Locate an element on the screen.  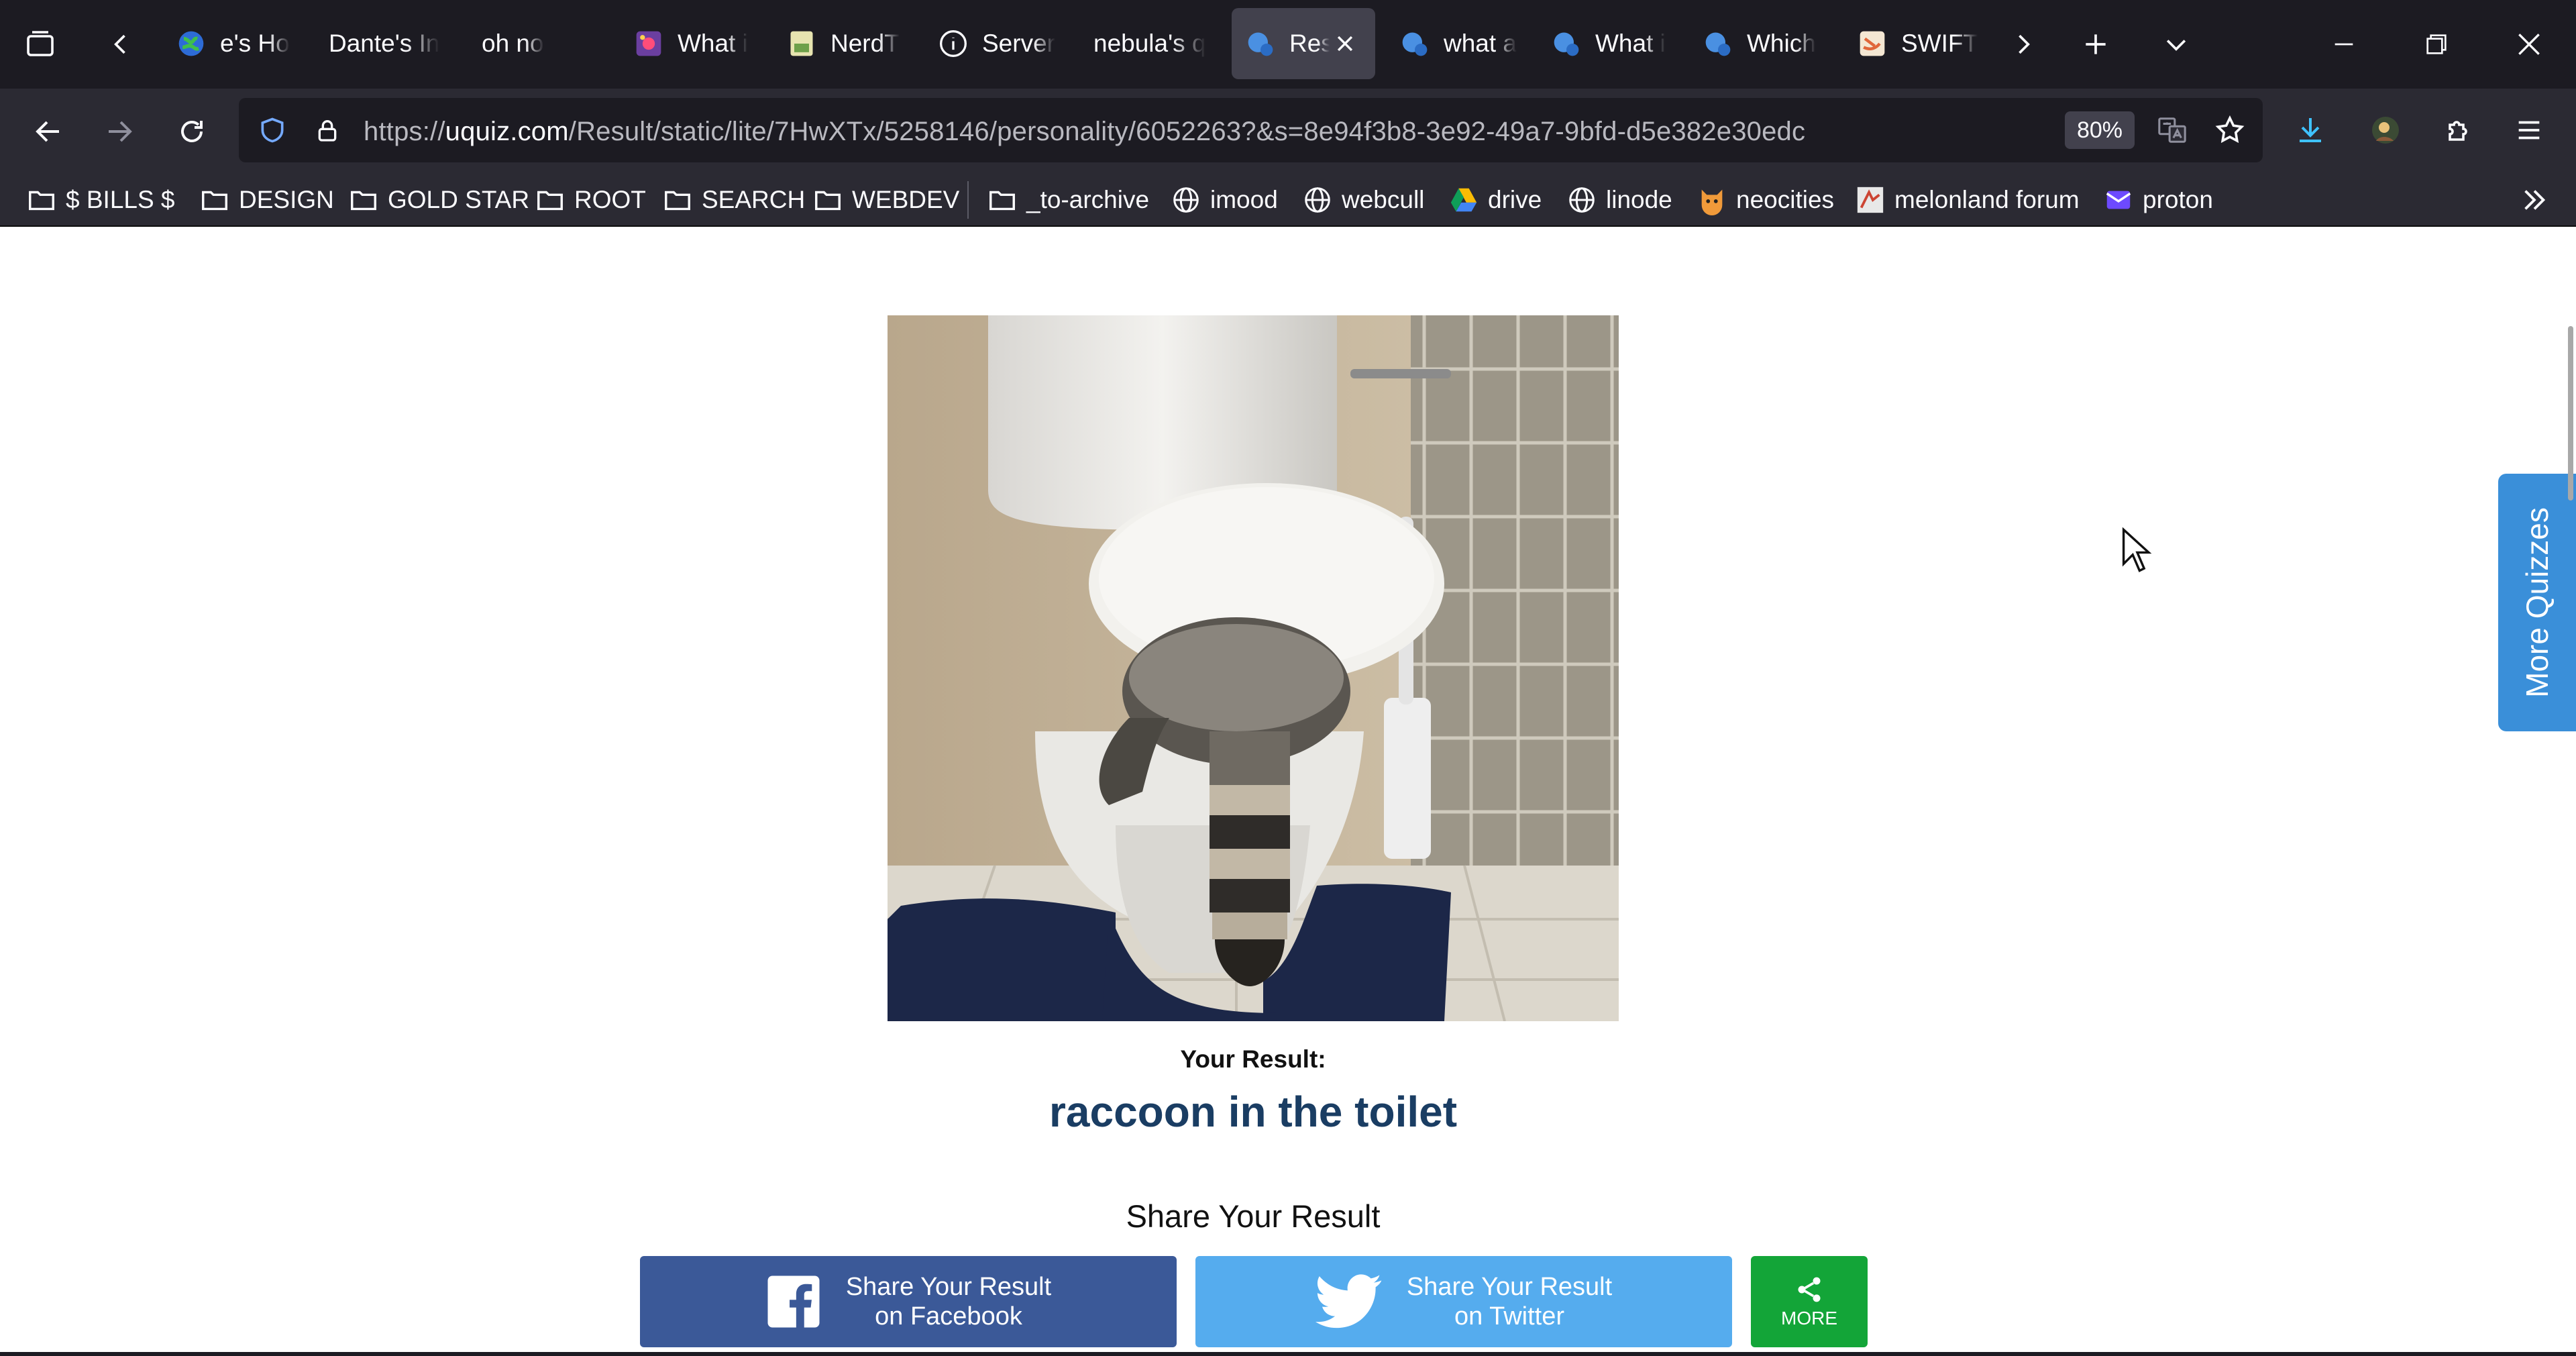
tab-scroll-left-button is located at coordinates (121, 44).